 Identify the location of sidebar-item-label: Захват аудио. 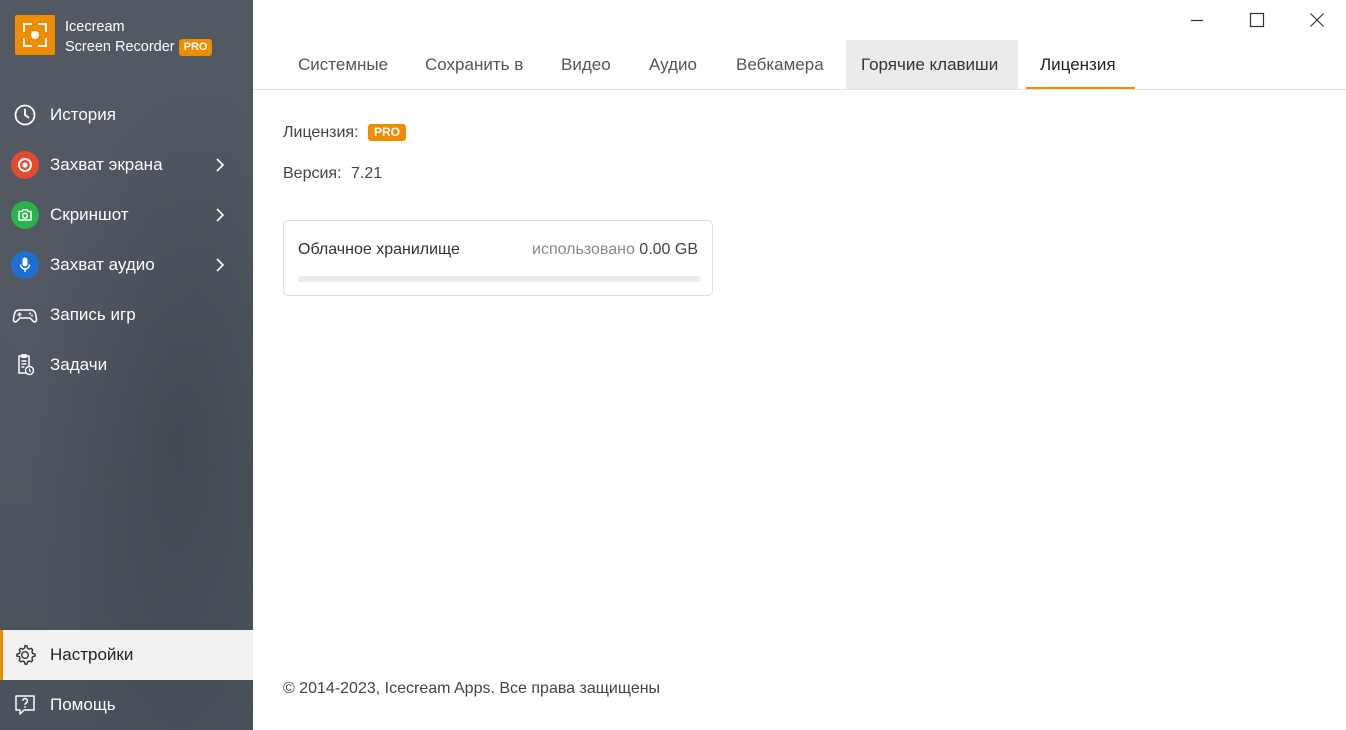
(102, 264).